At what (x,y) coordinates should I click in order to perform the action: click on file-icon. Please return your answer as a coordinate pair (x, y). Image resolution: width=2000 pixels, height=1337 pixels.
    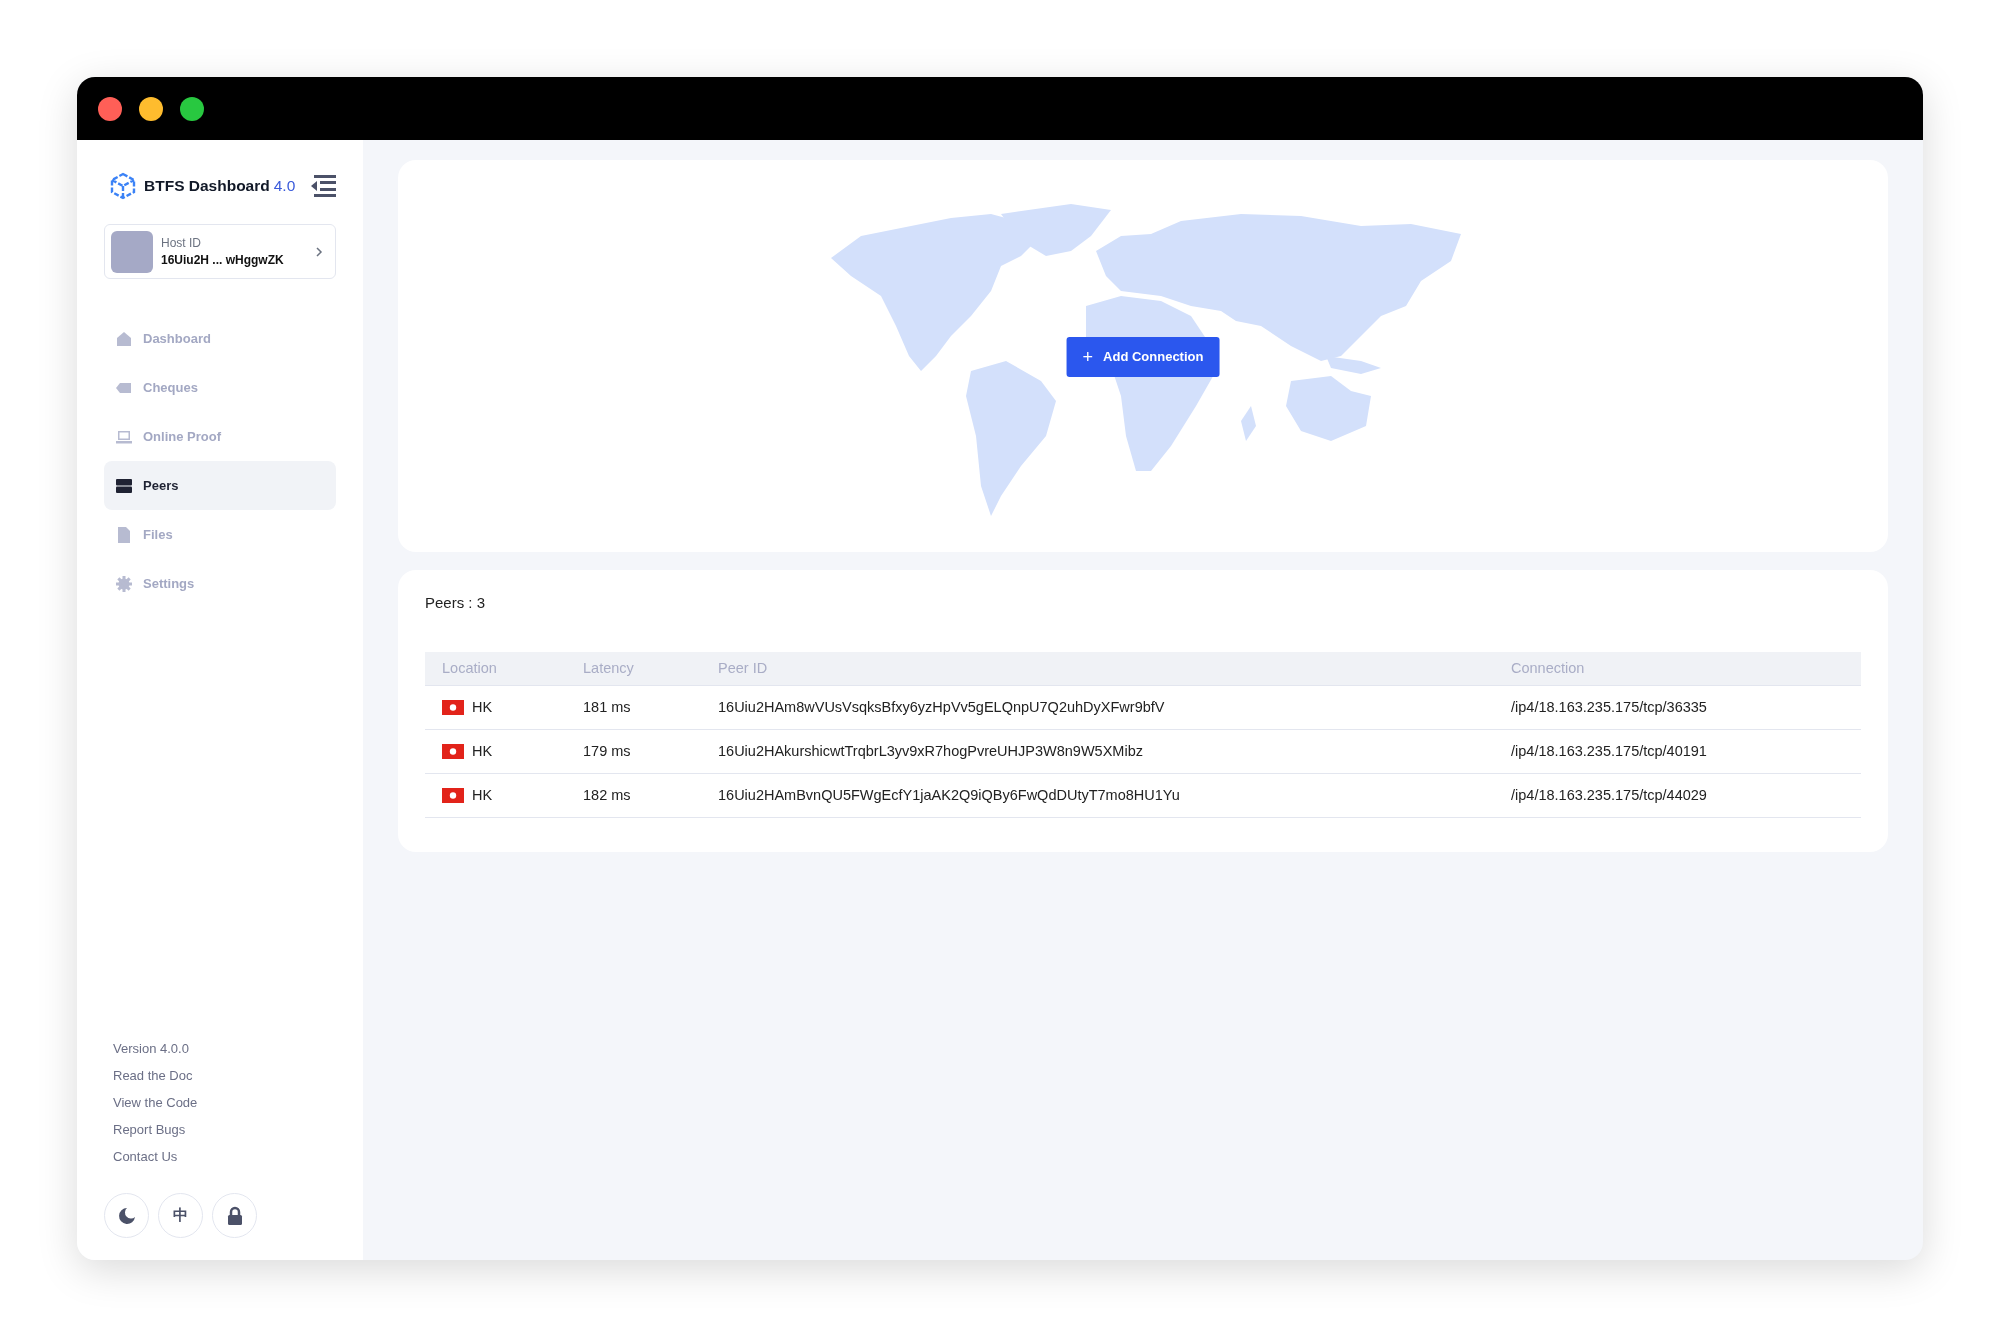
    Looking at the image, I should click on (124, 534).